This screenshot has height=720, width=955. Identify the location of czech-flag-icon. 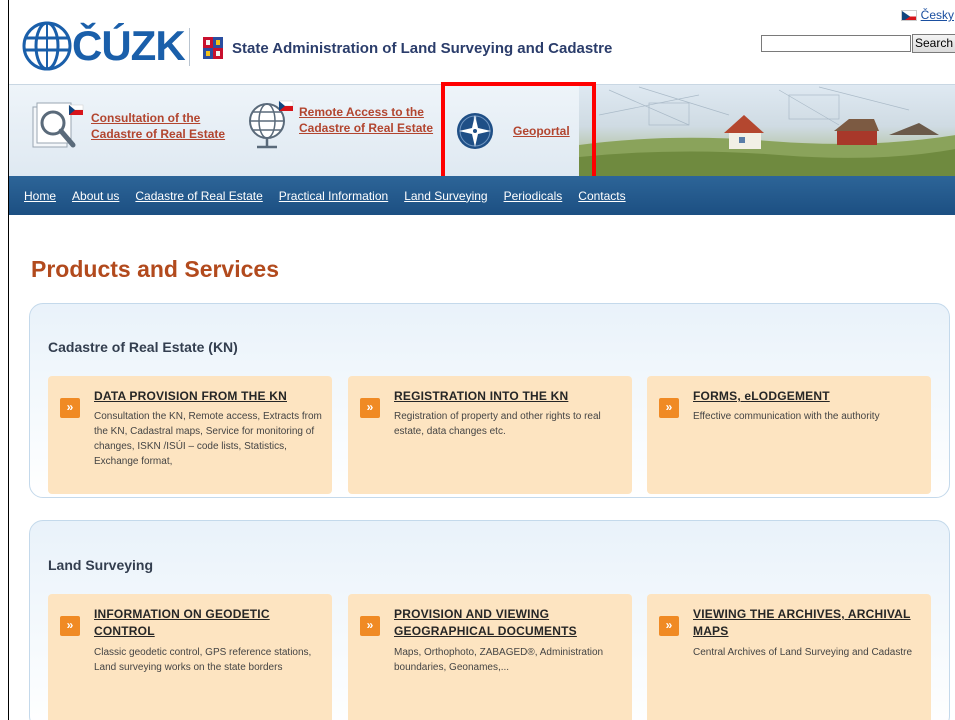
(908, 15).